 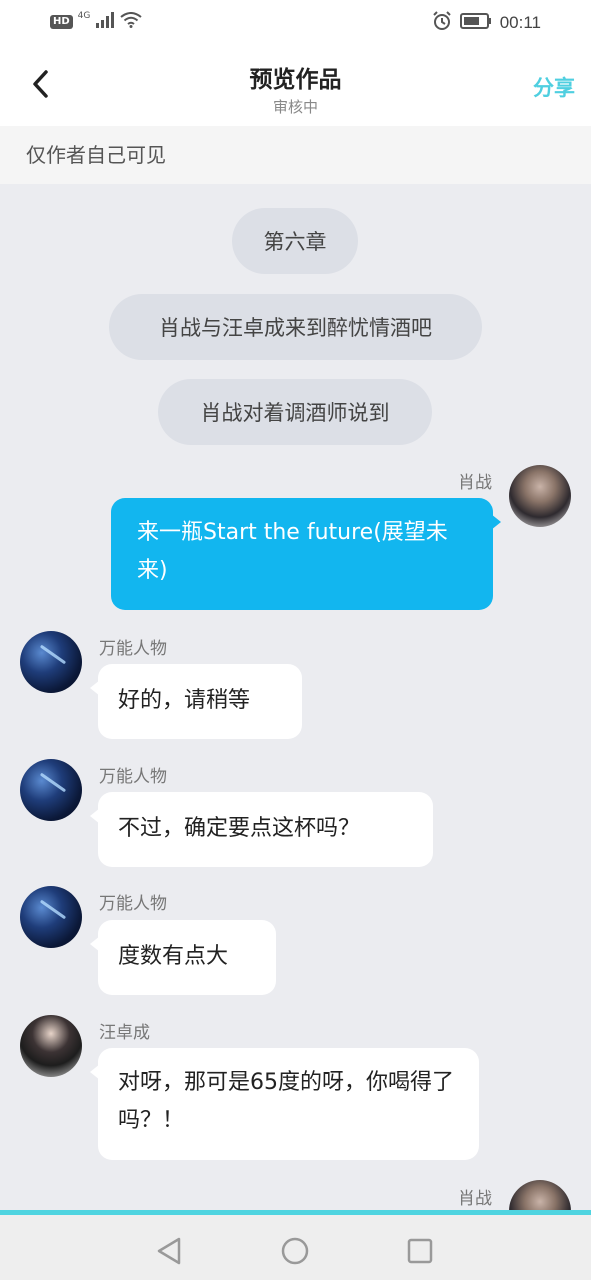 What do you see at coordinates (196, 701) in the screenshot?
I see `message-bubble: 好的，请稍等` at bounding box center [196, 701].